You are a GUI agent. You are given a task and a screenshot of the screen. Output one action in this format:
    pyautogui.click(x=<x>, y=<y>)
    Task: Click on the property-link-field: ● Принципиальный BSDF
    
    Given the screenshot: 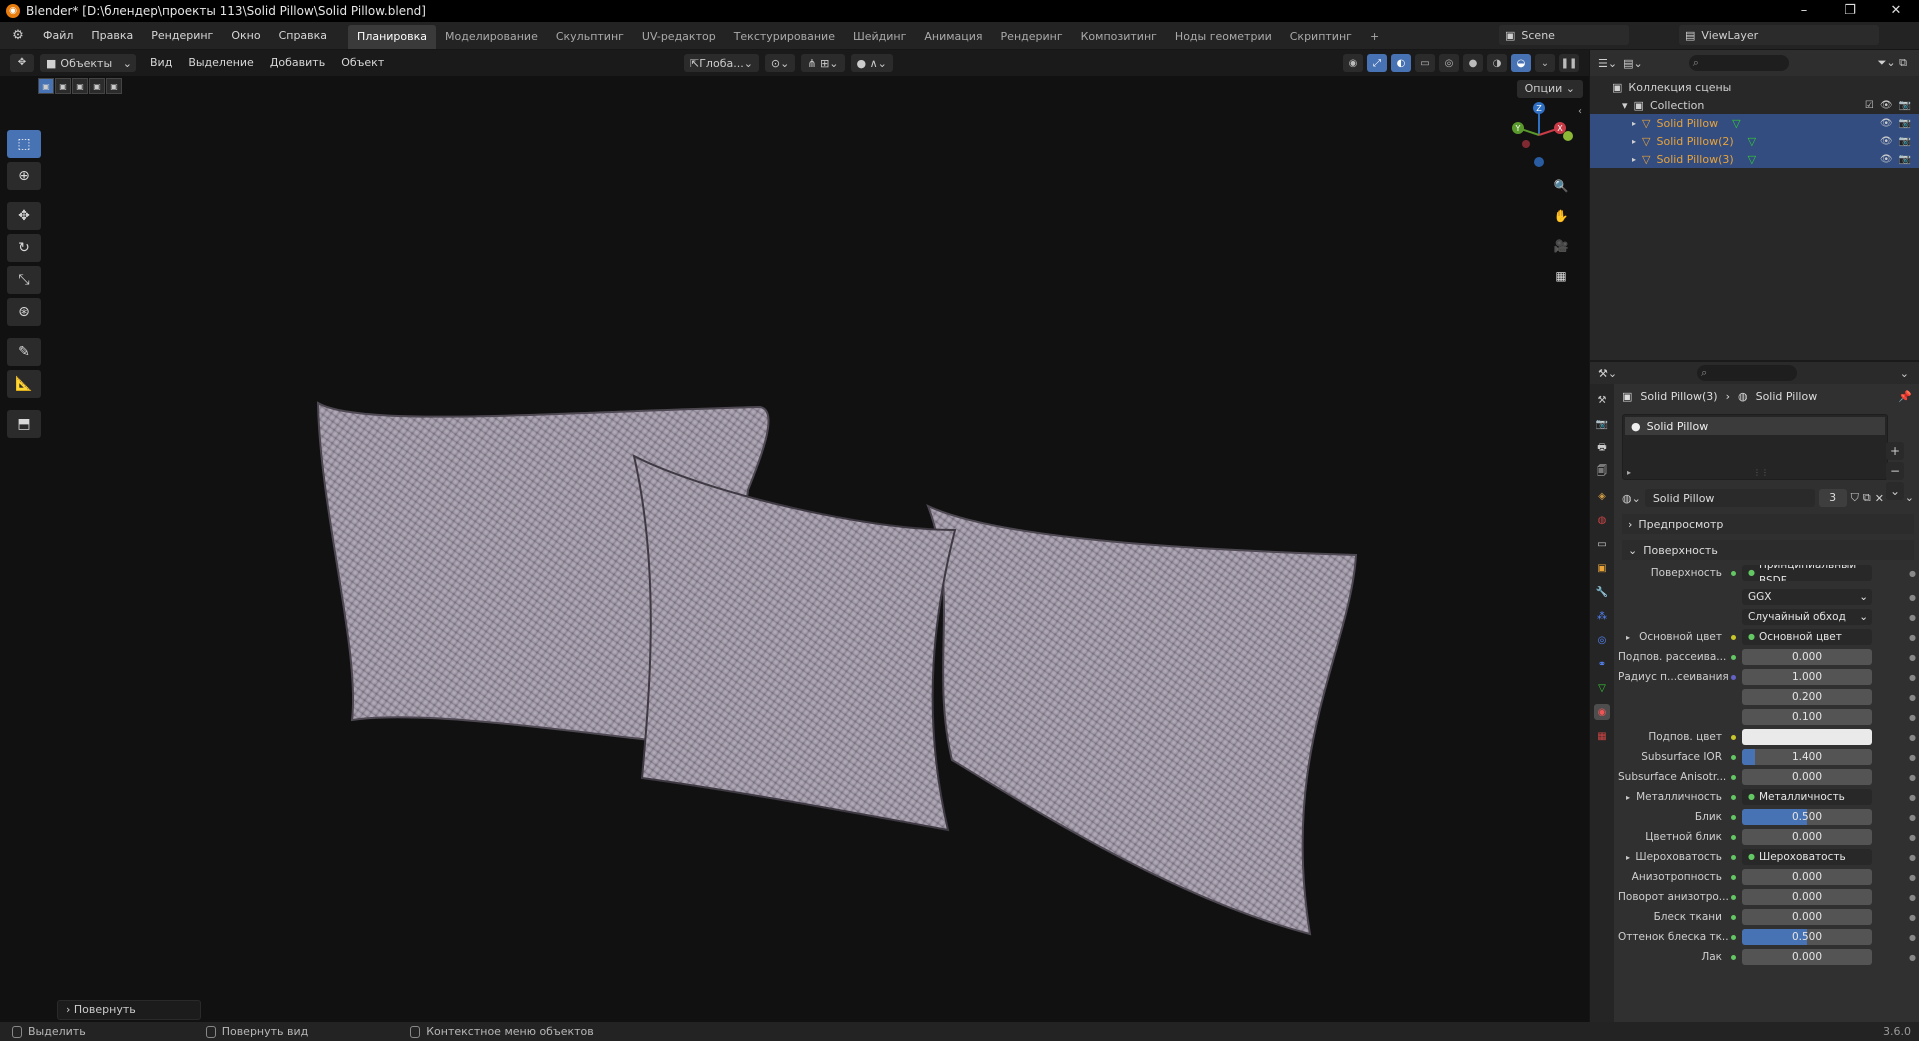 What is the action you would take?
    pyautogui.click(x=1807, y=573)
    